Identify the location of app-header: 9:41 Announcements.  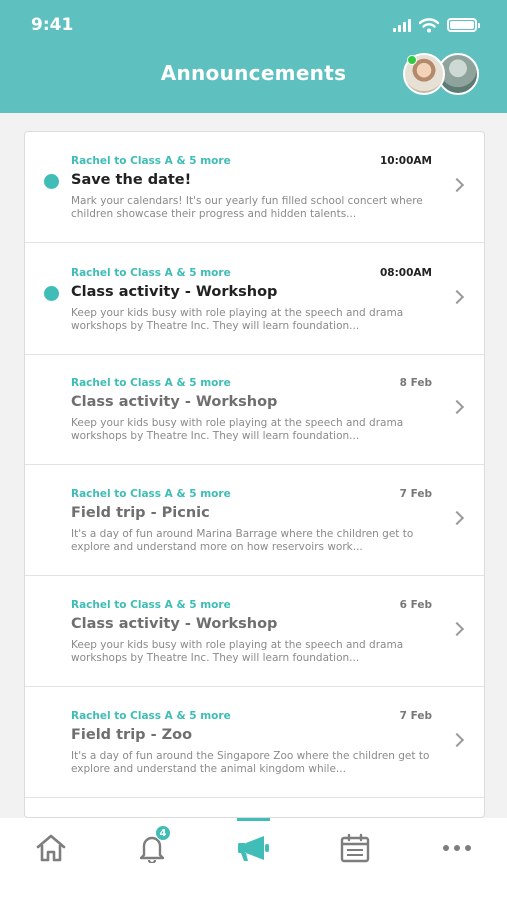
(253, 56).